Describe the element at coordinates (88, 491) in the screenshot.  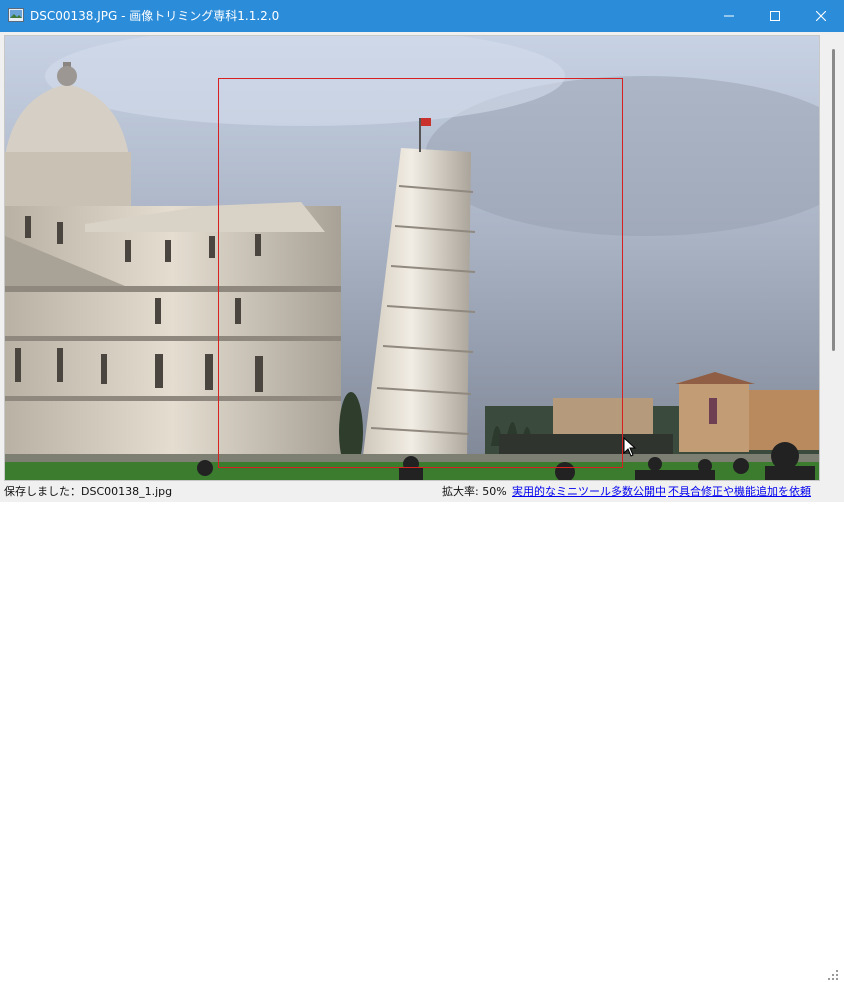
I see `save-status-text: 保存しました：DSC00138_1.jpg` at that location.